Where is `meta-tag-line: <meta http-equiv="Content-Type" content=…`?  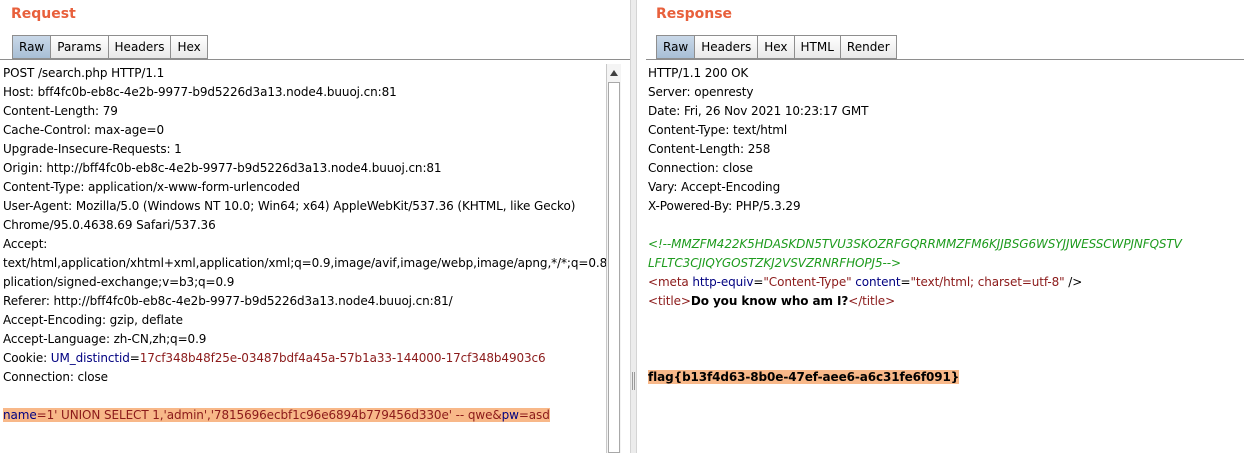 meta-tag-line: <meta http-equiv="Content-Type" content=… is located at coordinates (946, 282).